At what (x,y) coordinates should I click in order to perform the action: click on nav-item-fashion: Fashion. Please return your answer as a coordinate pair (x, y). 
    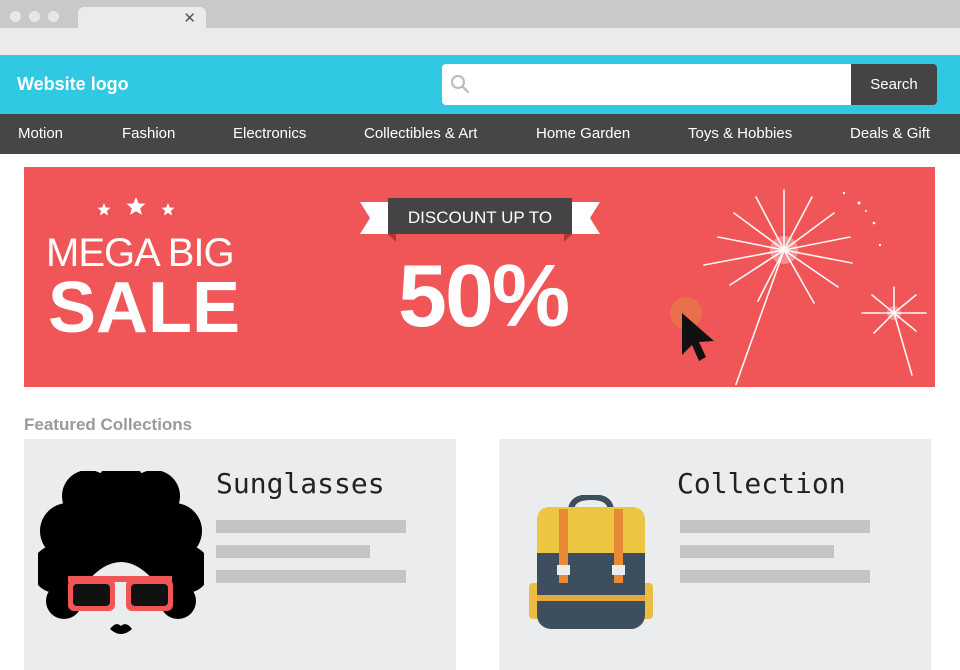
    Looking at the image, I should click on (148, 133).